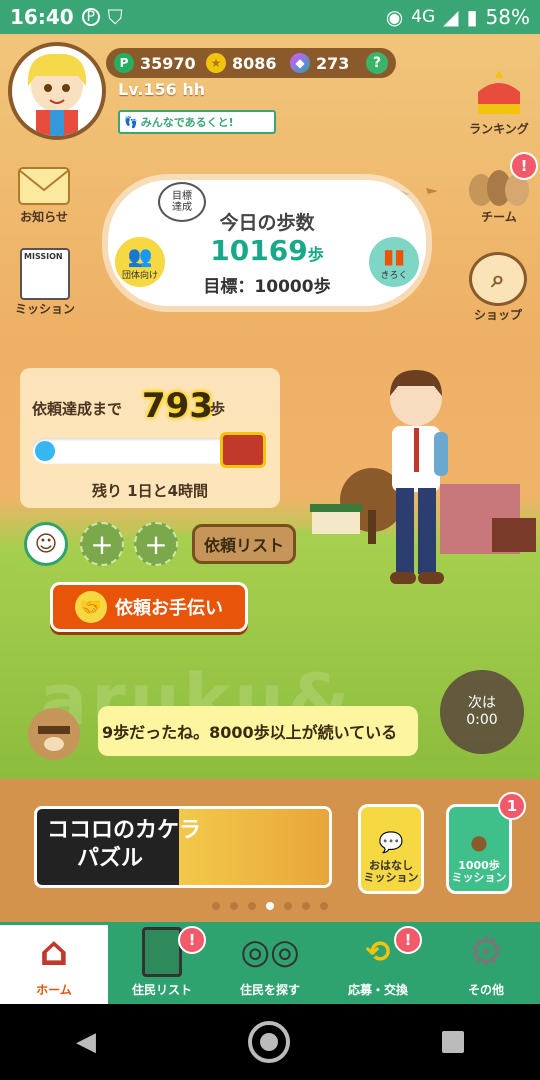  I want to click on steps-mission-button: ● 1000歩 ミッション, so click(479, 849).